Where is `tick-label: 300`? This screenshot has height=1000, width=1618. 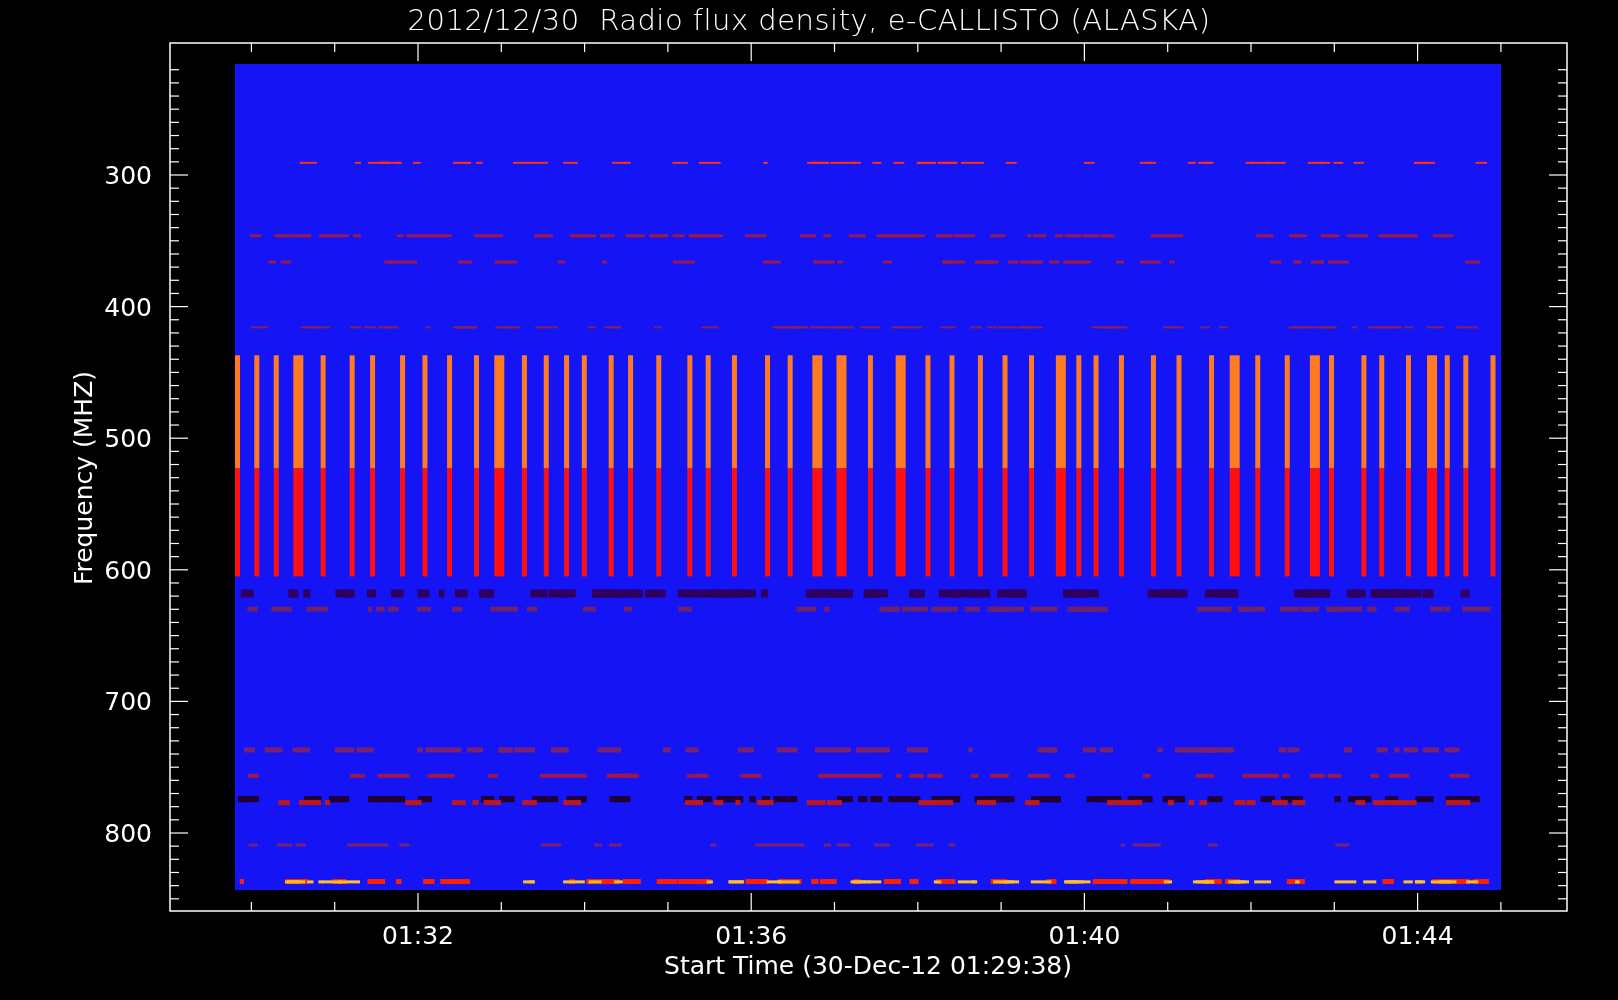 tick-label: 300 is located at coordinates (128, 175).